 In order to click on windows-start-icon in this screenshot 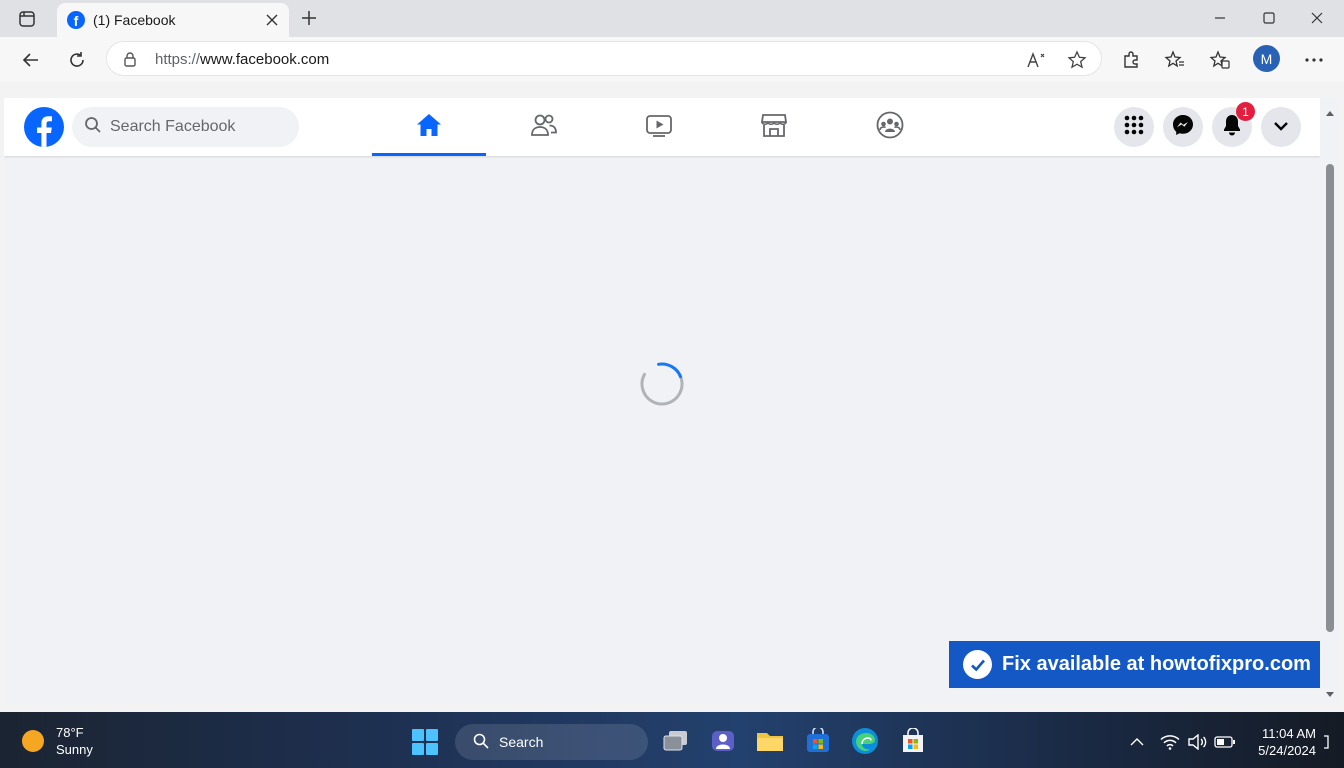, I will do `click(425, 742)`.